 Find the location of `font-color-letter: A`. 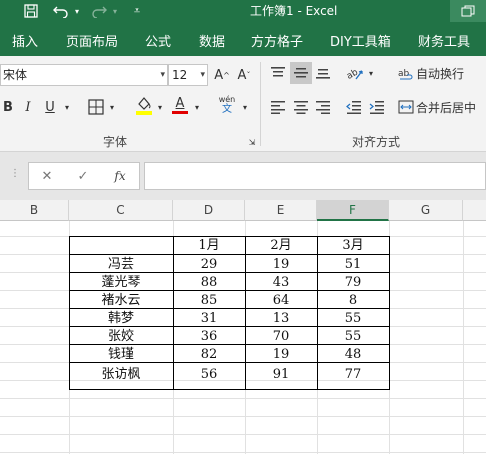

font-color-letter: A is located at coordinates (180, 103).